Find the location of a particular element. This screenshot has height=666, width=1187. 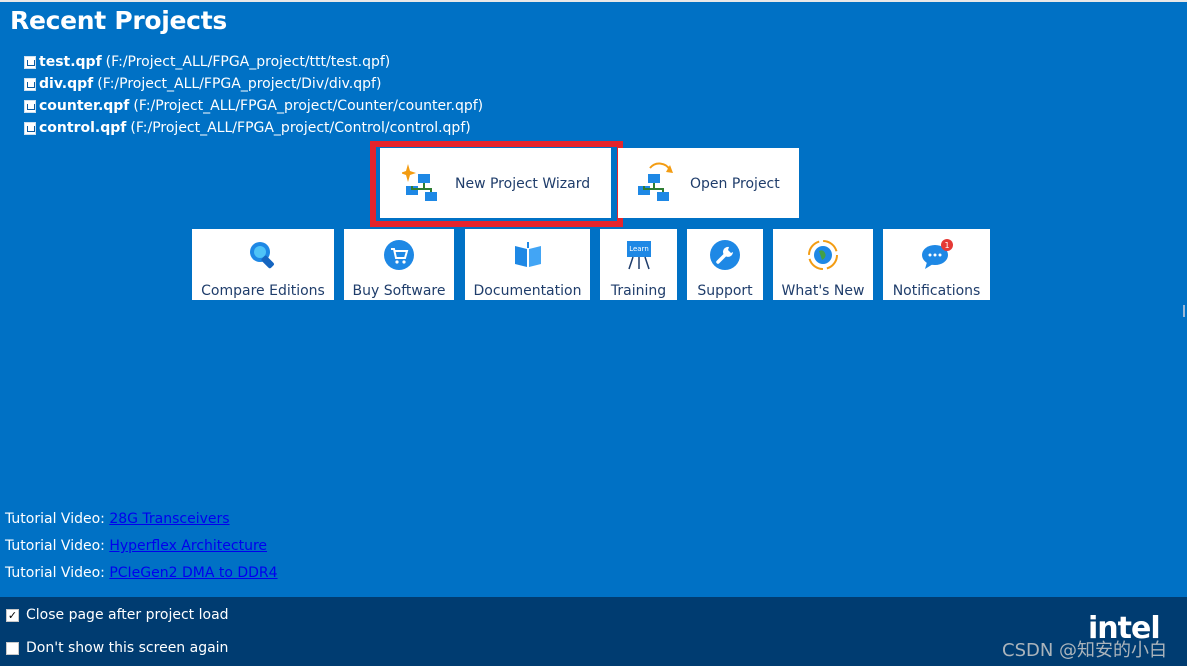

notifications-label: Notifications is located at coordinates (936, 291).